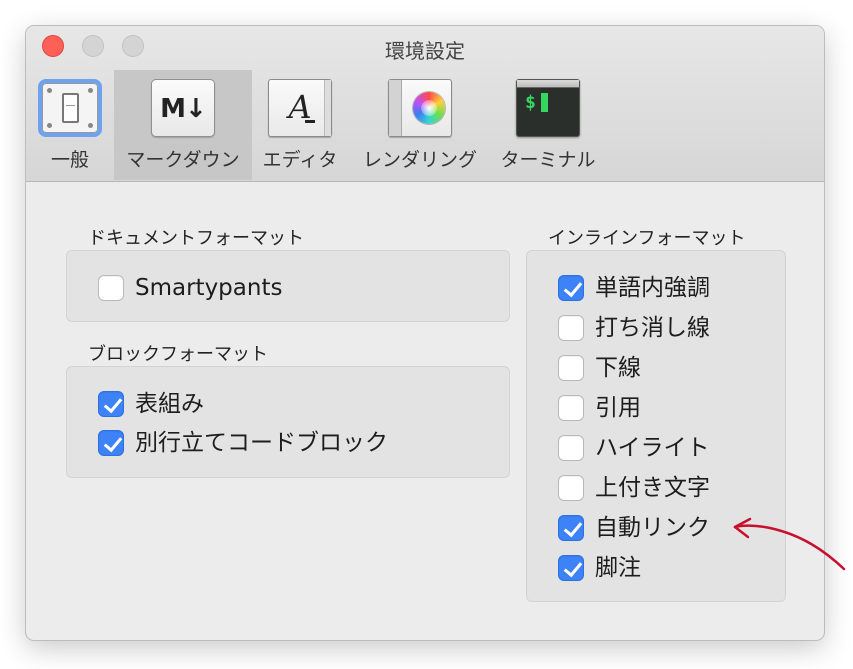 This screenshot has height=669, width=853. What do you see at coordinates (571, 288) in the screenshot?
I see `intra-word-emphasis-checkbox` at bounding box center [571, 288].